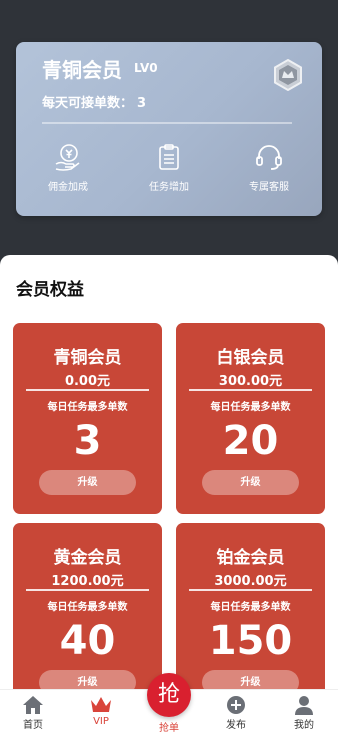  What do you see at coordinates (167, 123) in the screenshot?
I see `card-divider` at bounding box center [167, 123].